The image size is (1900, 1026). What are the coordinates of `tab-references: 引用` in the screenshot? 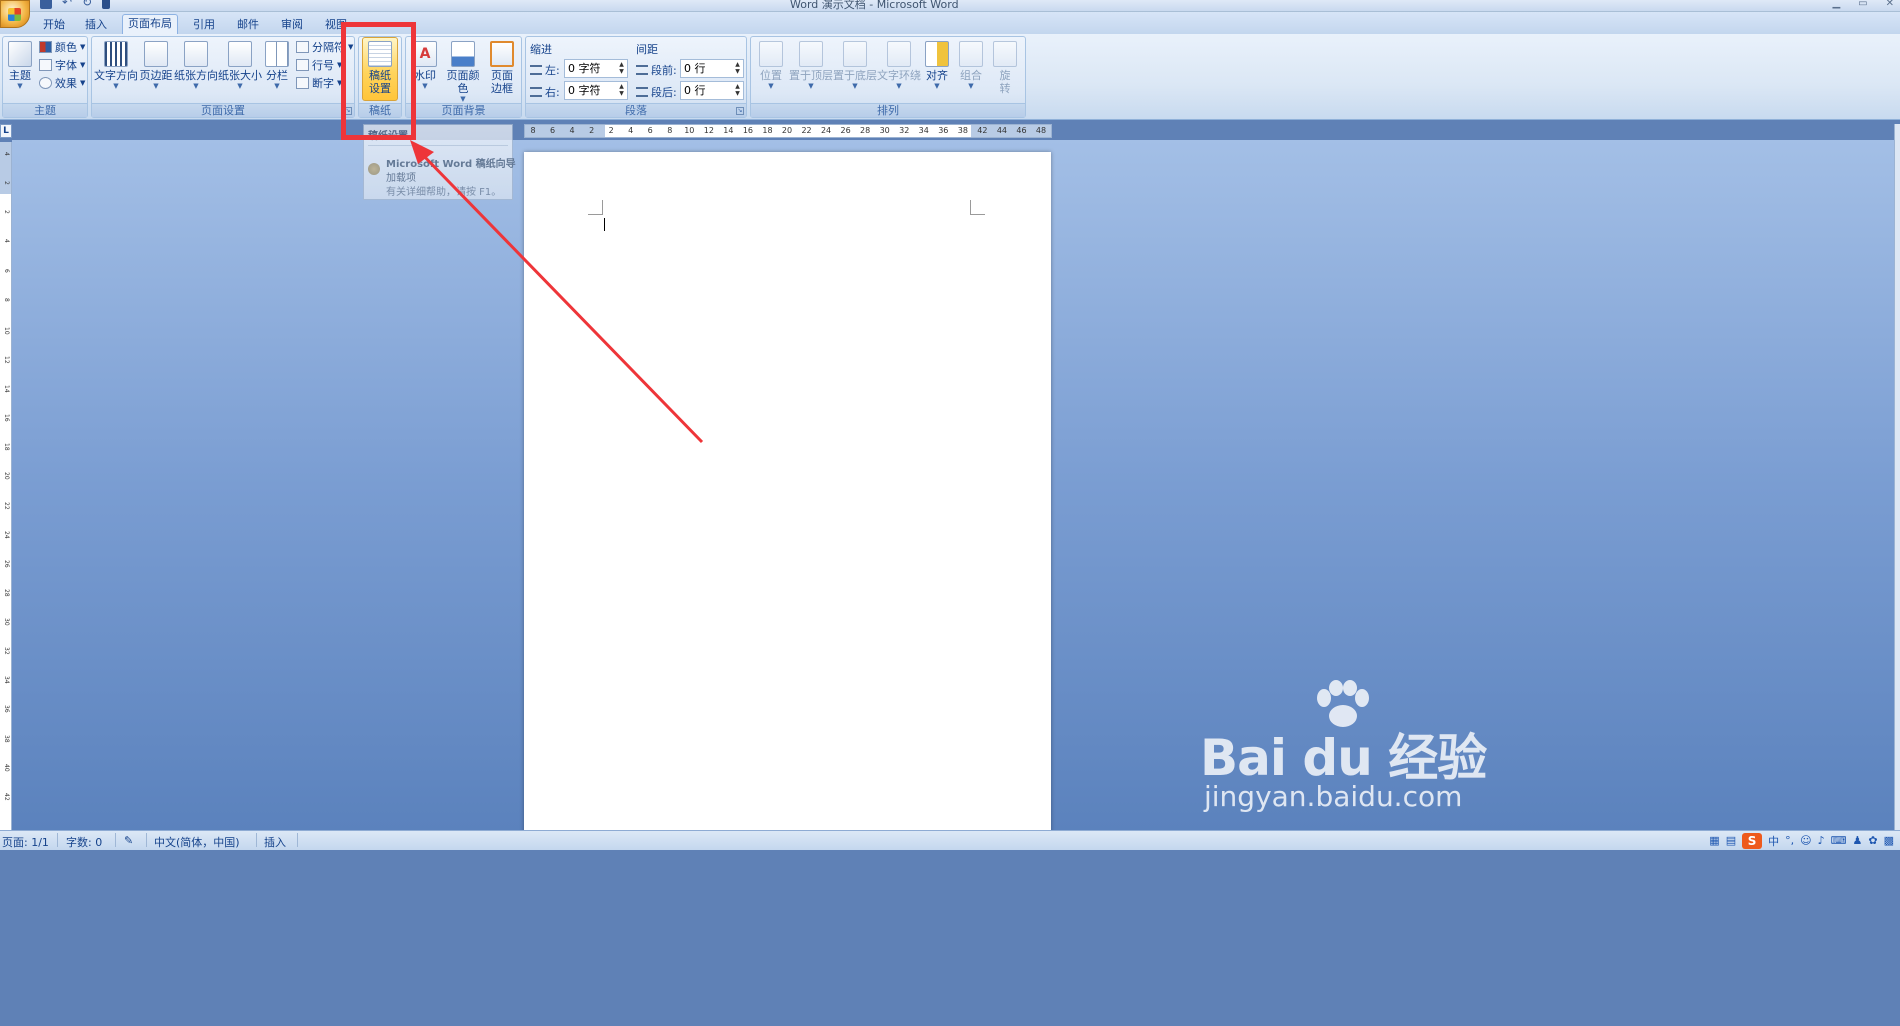 It's located at (204, 25).